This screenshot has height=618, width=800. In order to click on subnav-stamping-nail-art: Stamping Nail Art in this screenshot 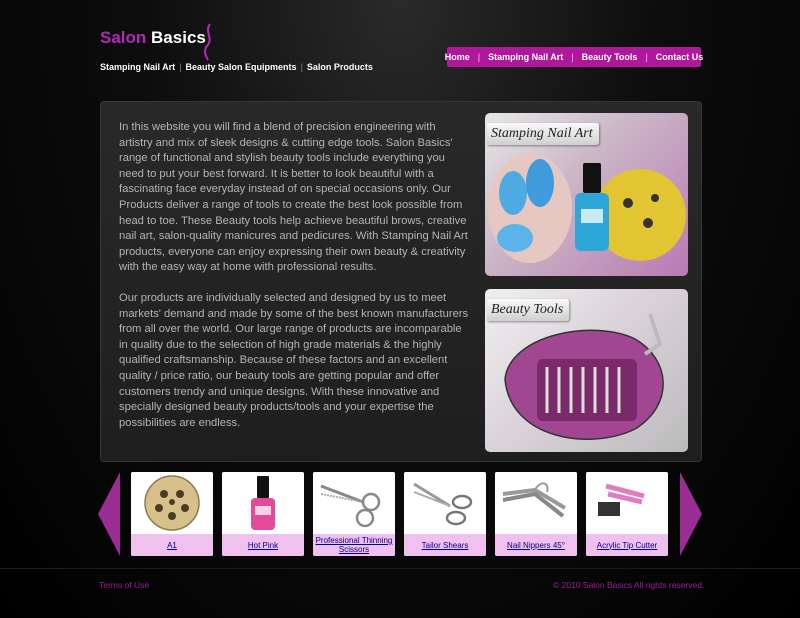, I will do `click(137, 67)`.